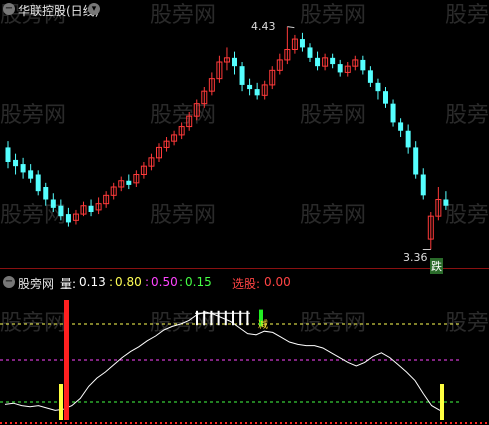 Image resolution: width=489 pixels, height=425 pixels. Describe the element at coordinates (59, 11) in the screenshot. I see `chart-title: 华联控股(日线)` at that location.